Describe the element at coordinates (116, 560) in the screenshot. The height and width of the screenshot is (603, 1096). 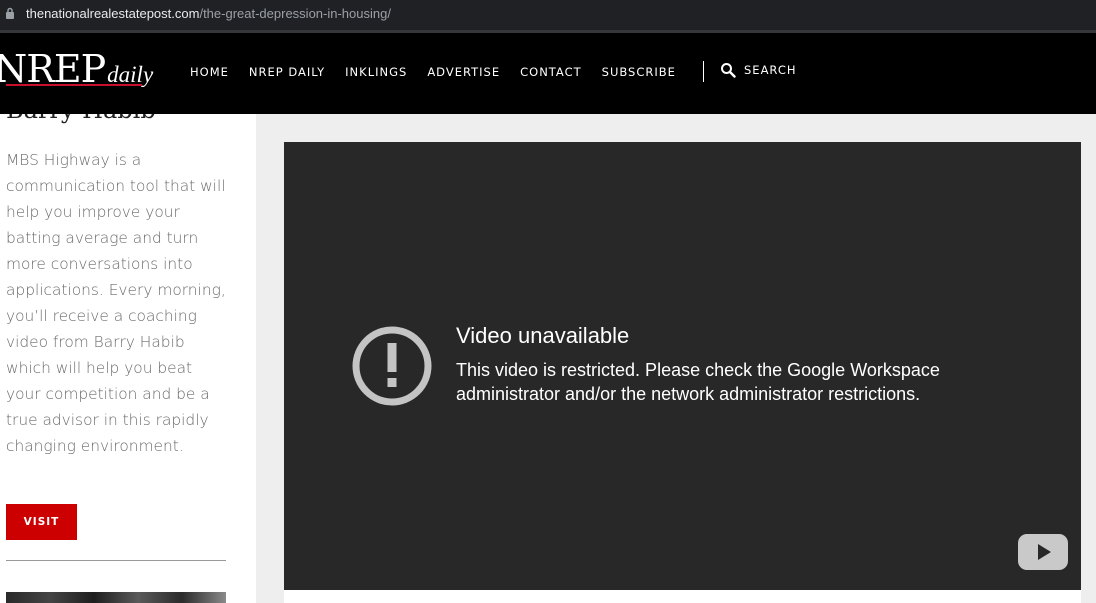
I see `sidebar-divider` at that location.